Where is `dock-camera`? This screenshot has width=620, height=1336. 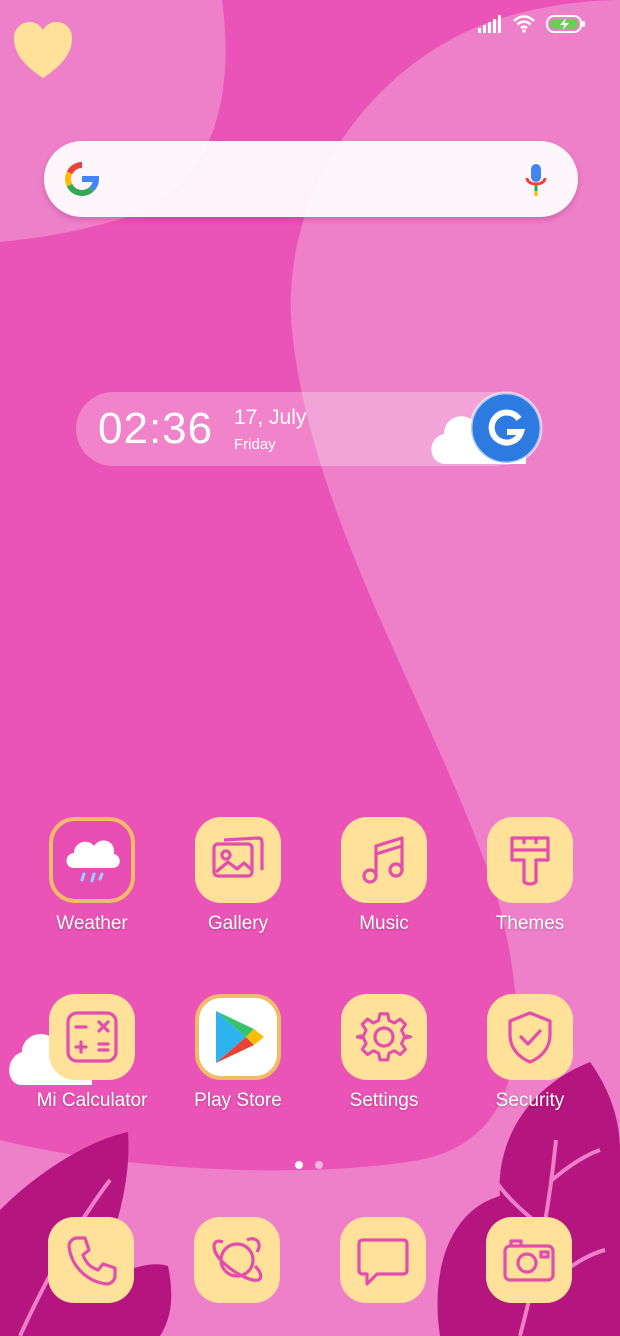 dock-camera is located at coordinates (529, 1260).